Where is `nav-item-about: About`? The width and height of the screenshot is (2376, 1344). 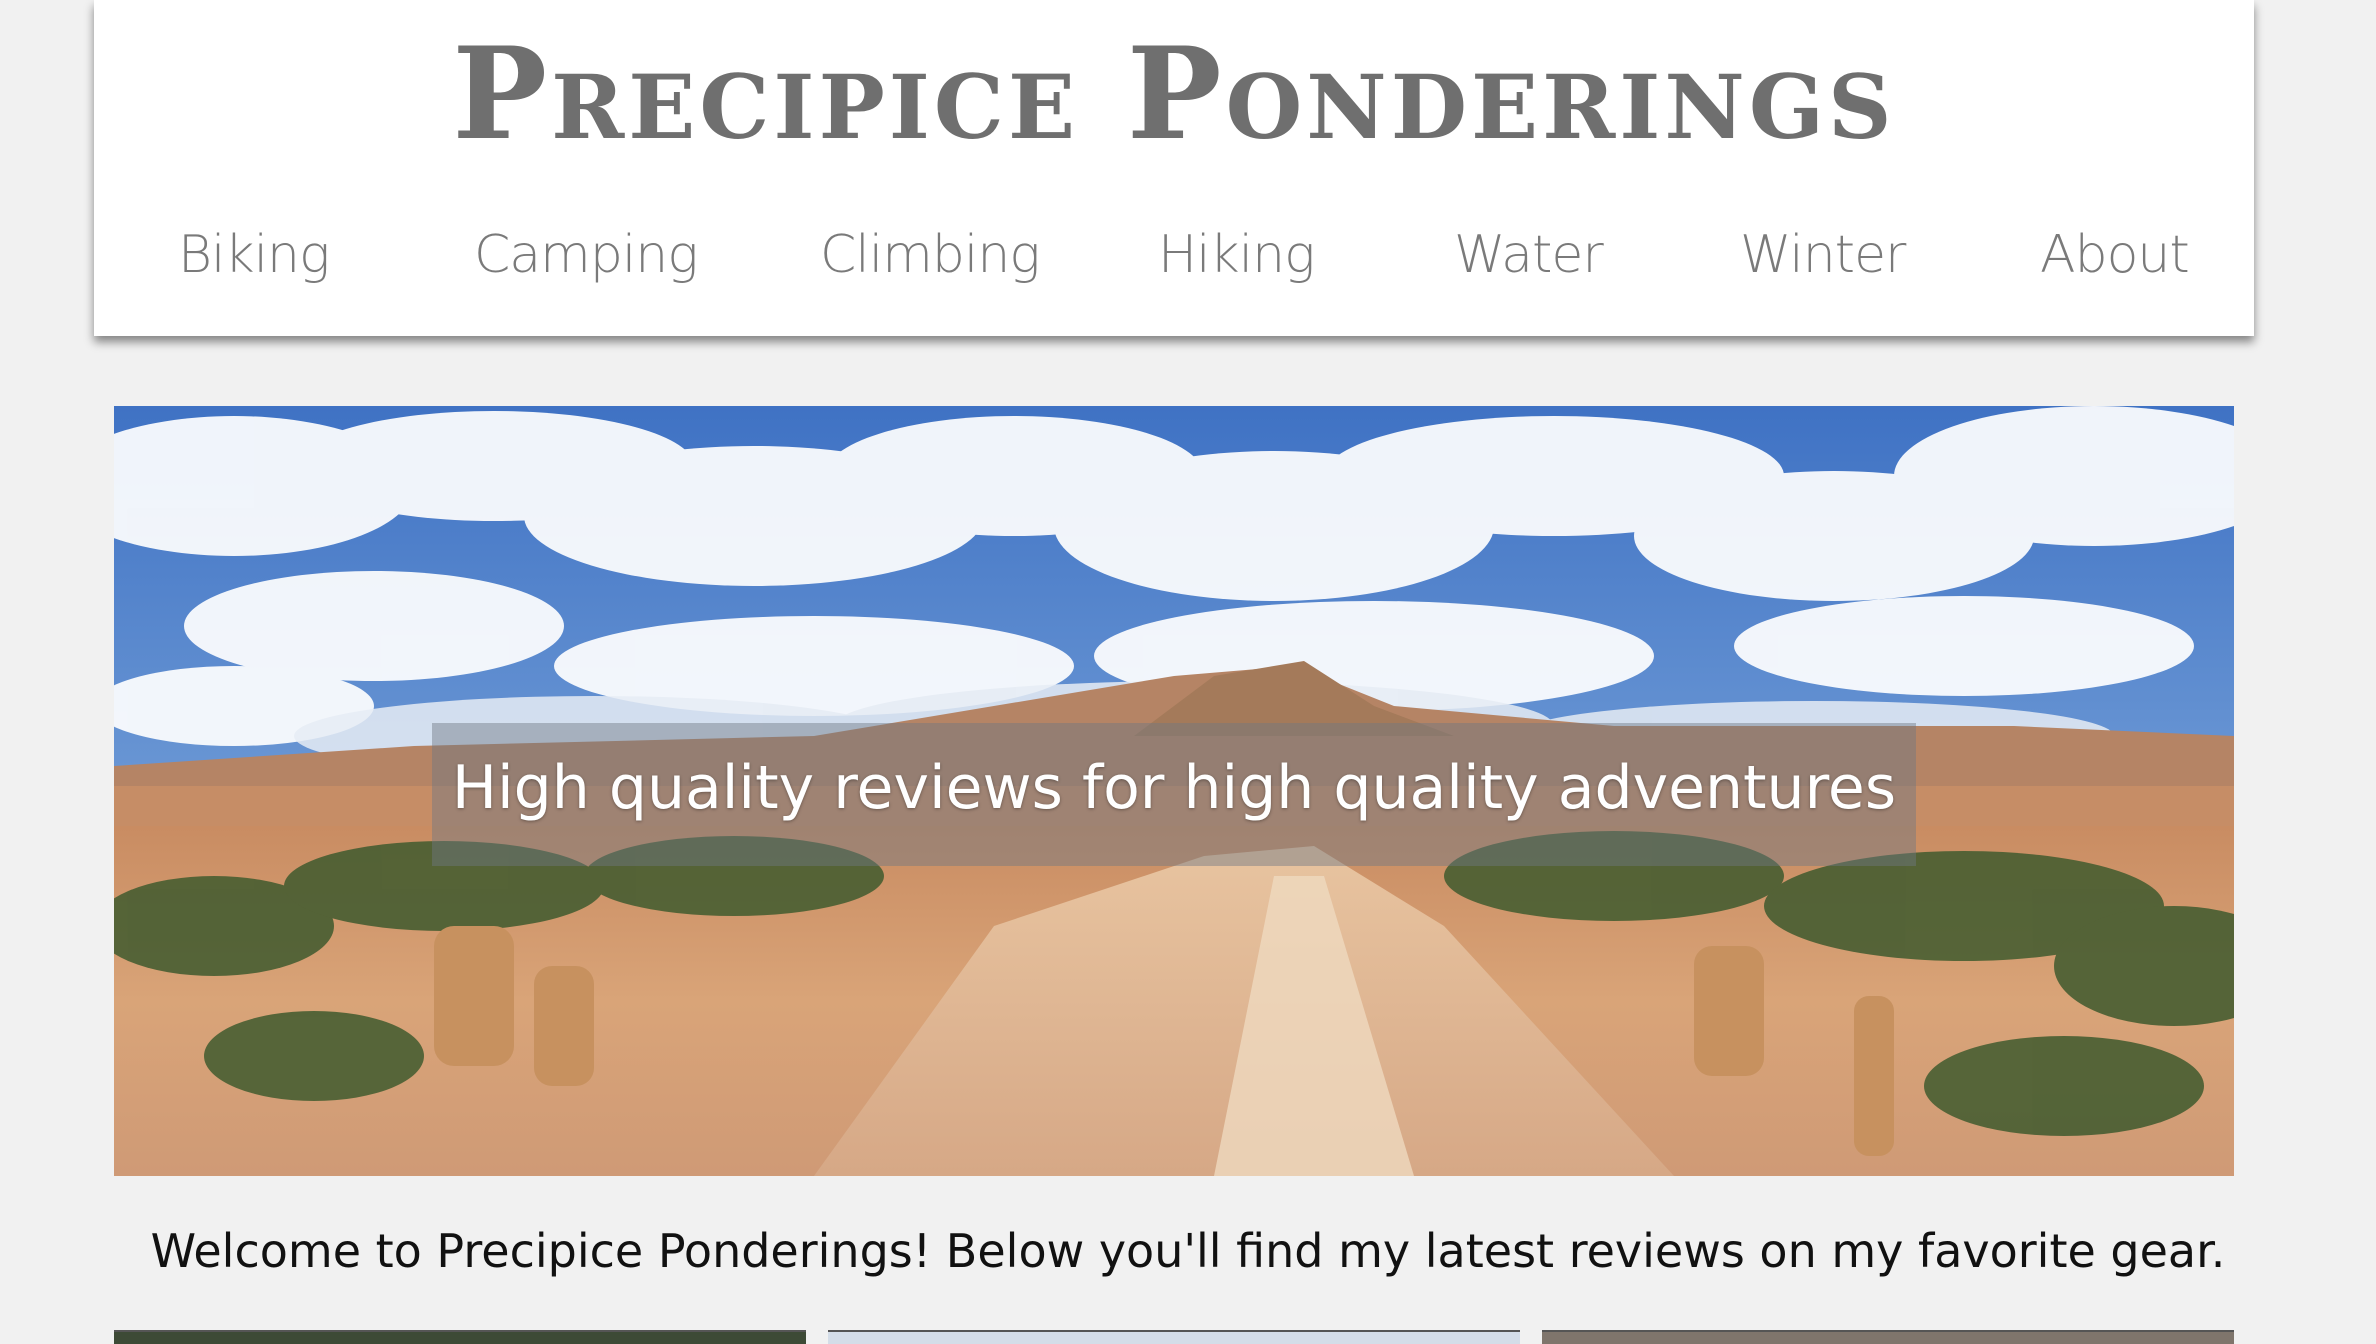 nav-item-about: About is located at coordinates (2115, 255).